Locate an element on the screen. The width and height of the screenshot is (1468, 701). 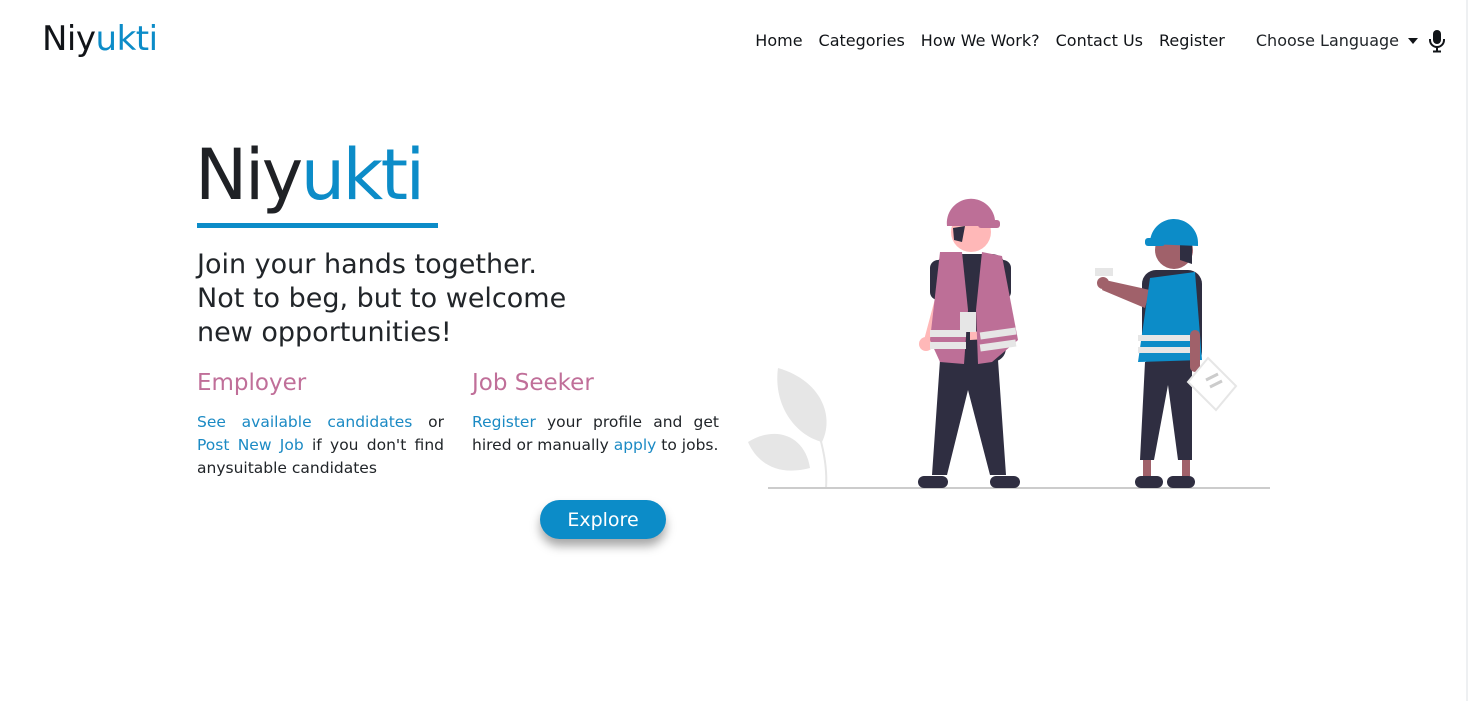
register-profile-link: Register is located at coordinates (504, 422).